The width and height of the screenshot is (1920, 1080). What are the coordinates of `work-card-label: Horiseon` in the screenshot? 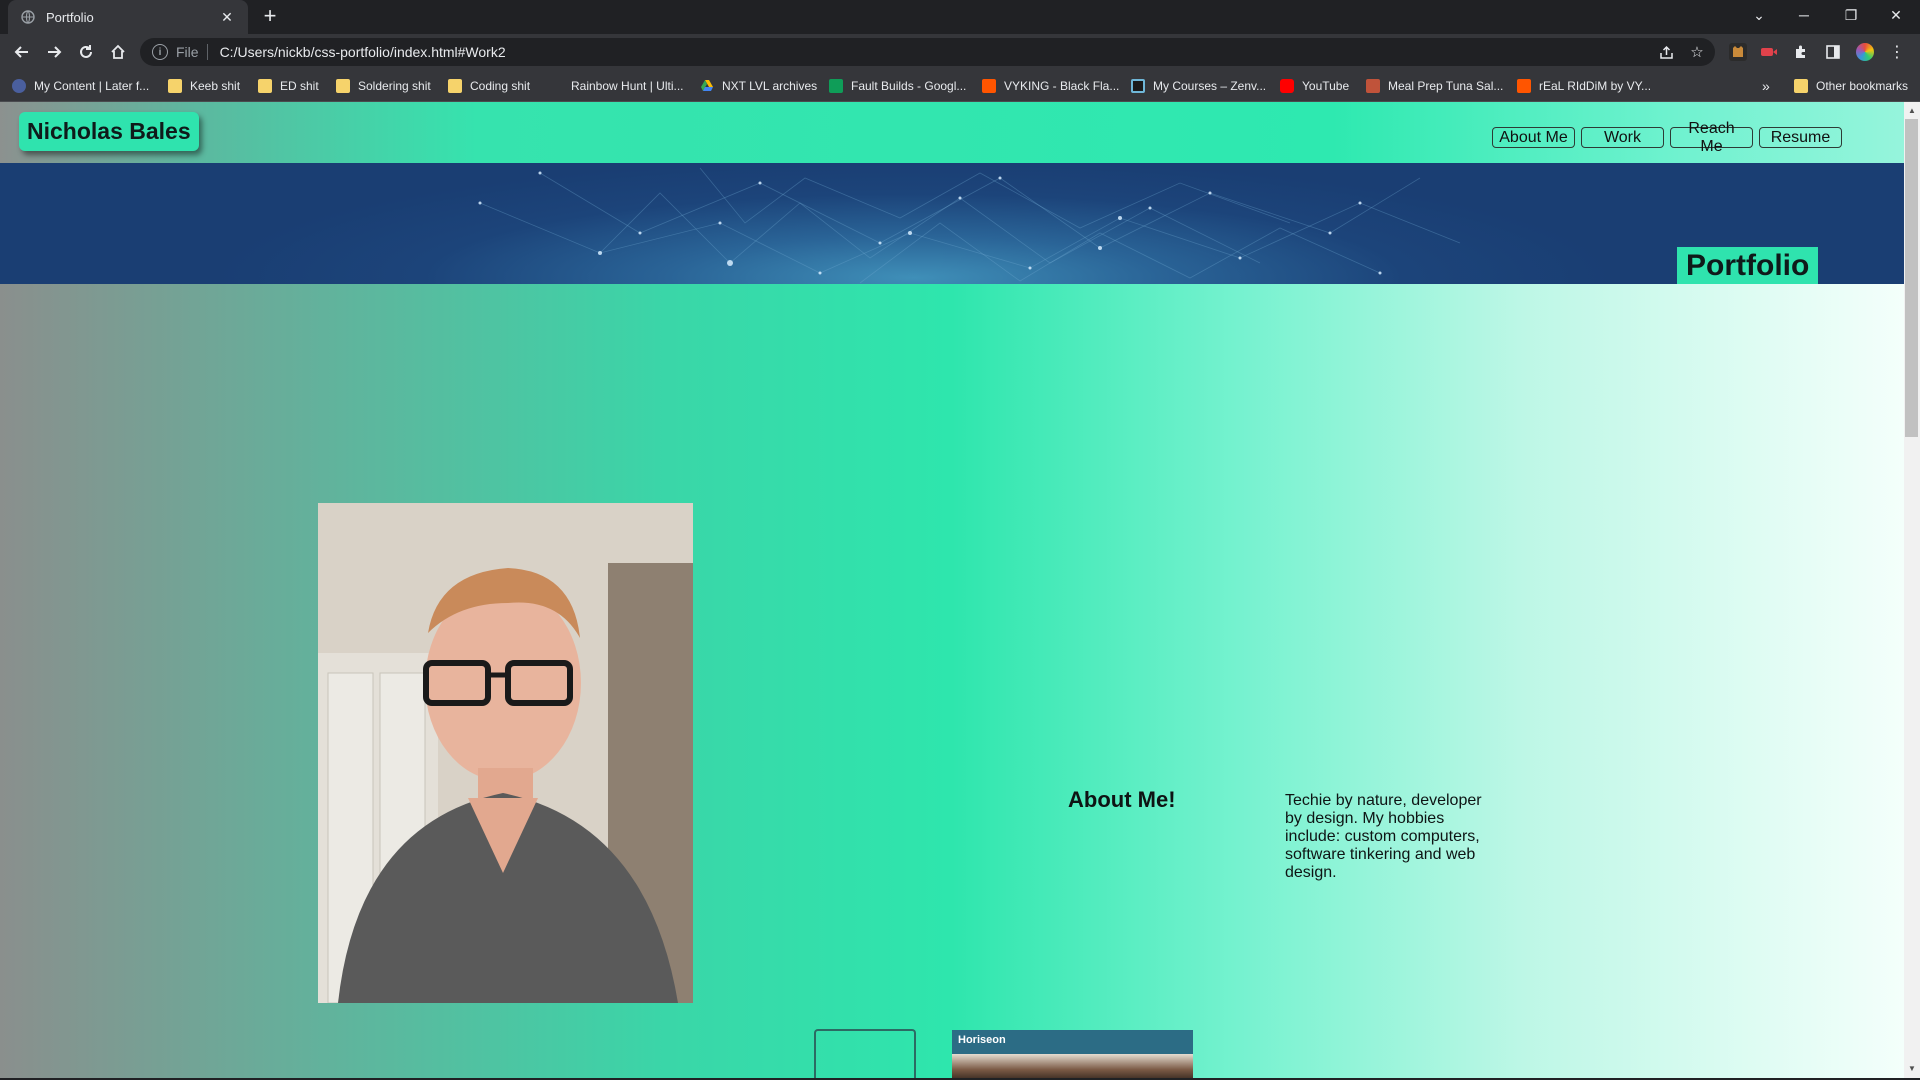 It's located at (982, 1040).